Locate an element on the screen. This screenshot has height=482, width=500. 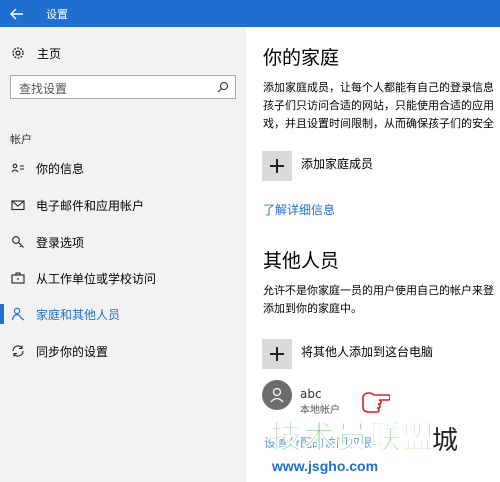
sidebar-item-email-accounts: 电子邮件和应用帐户 is located at coordinates (123, 205).